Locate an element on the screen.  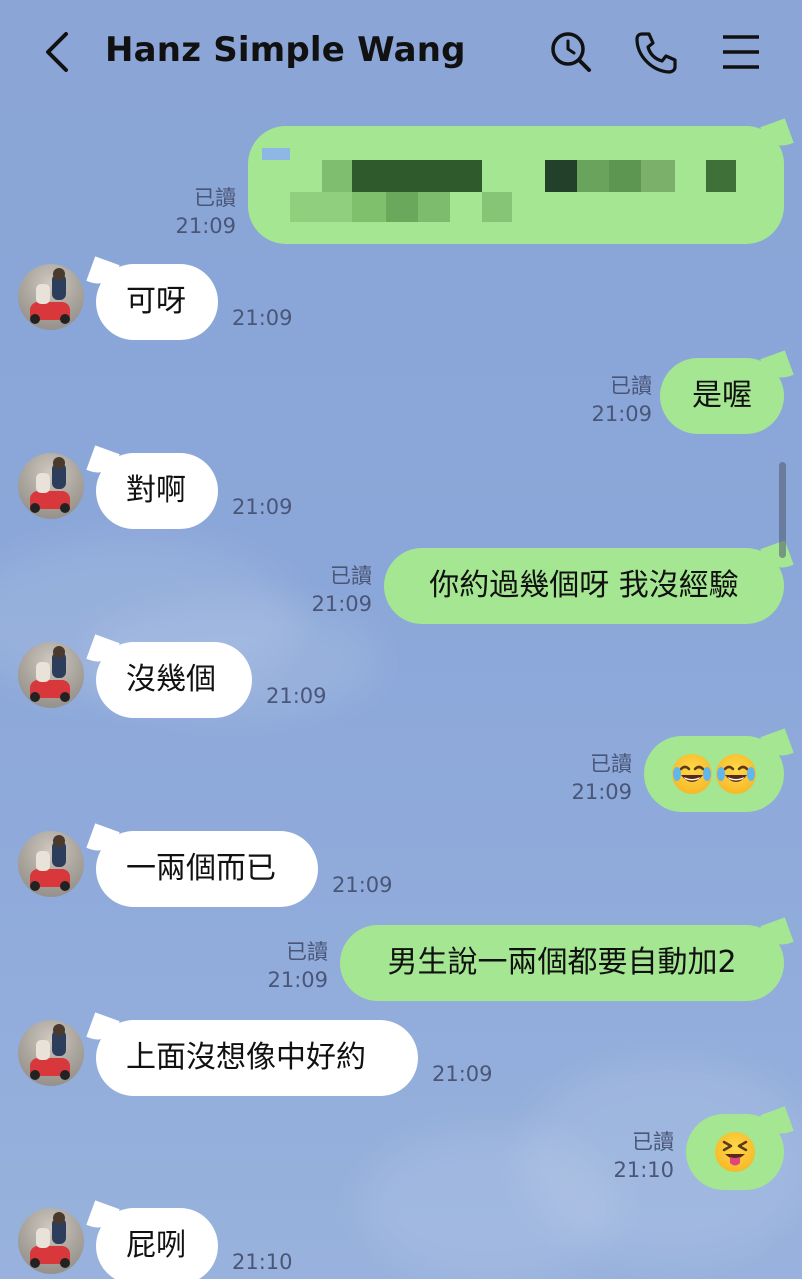
call-button is located at coordinates (655, 52).